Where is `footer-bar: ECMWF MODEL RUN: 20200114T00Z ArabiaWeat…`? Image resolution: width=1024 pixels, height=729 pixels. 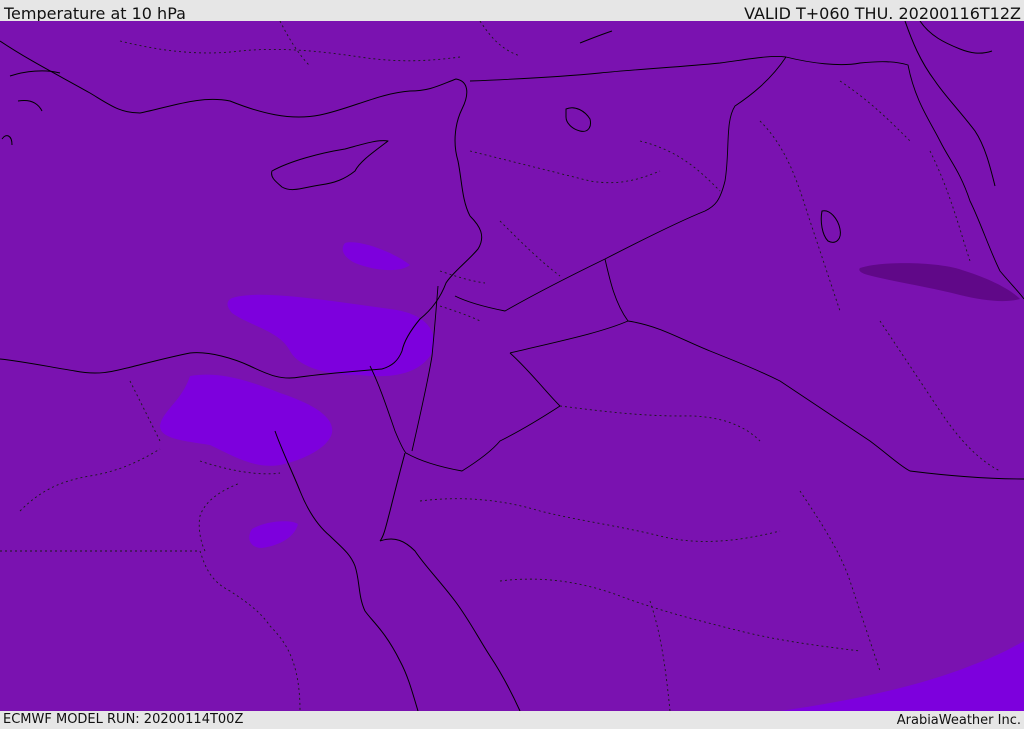
footer-bar: ECMWF MODEL RUN: 20200114T00Z ArabiaWeat… is located at coordinates (512, 720).